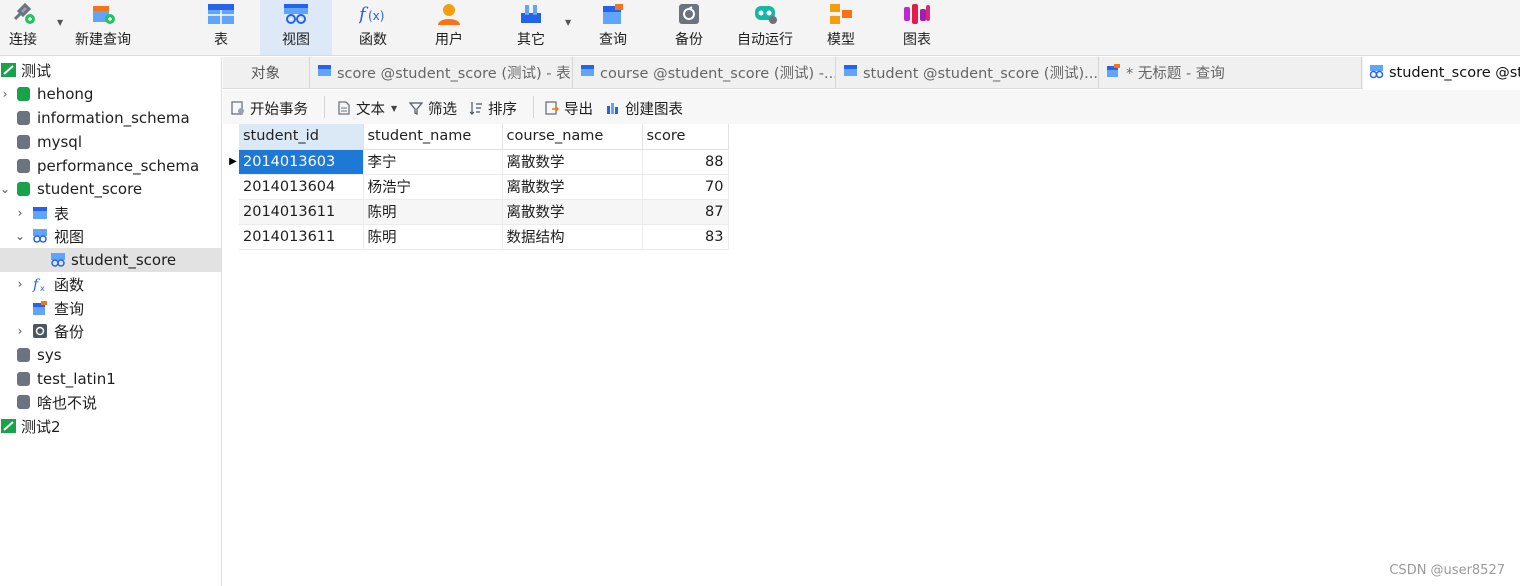 The image size is (1520, 586). Describe the element at coordinates (531, 27) in the screenshot. I see `other-button: 其它` at that location.